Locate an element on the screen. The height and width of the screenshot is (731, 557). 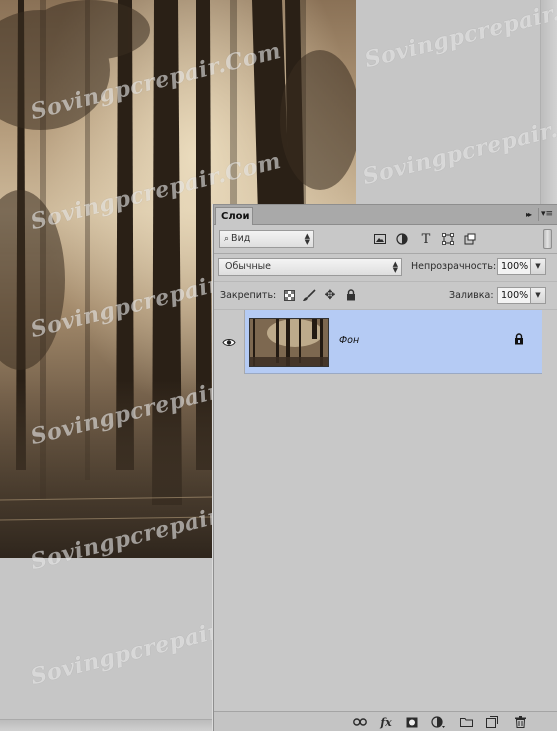
visibility-toggle is located at coordinates (229, 342).